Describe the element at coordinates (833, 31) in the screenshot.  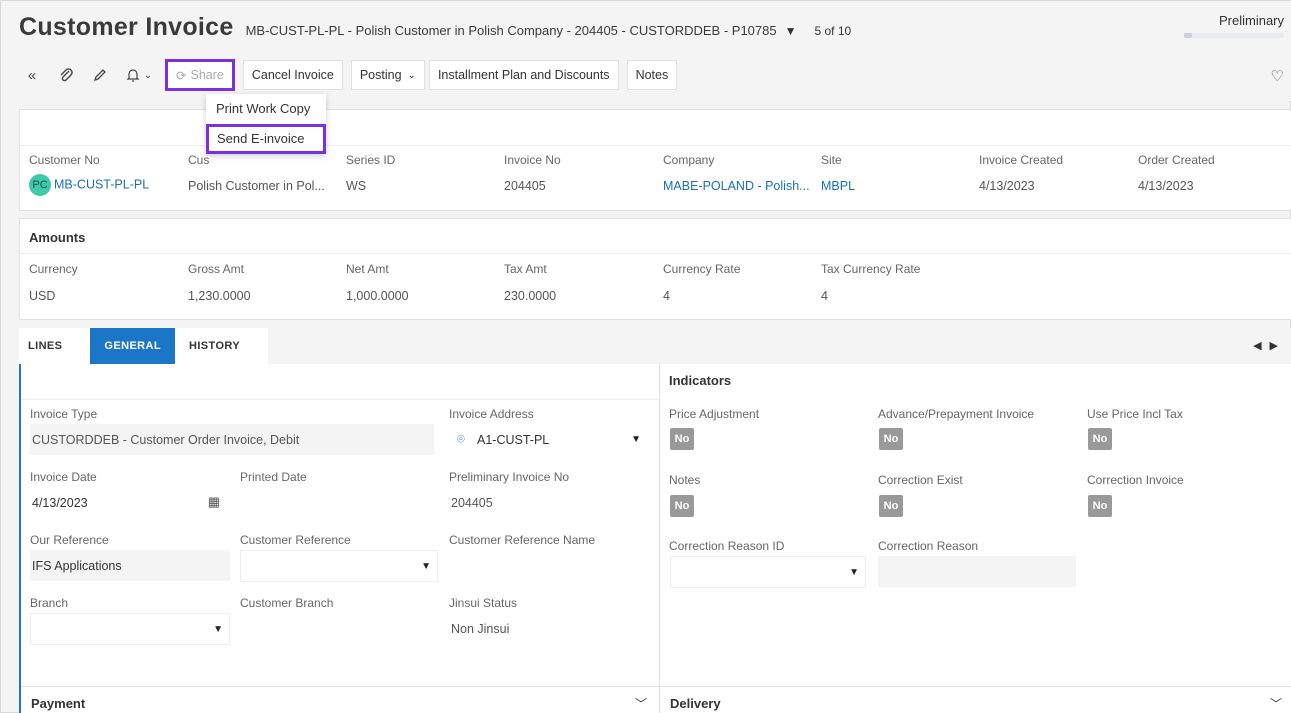
I see `record-pager: 5 of 10` at that location.